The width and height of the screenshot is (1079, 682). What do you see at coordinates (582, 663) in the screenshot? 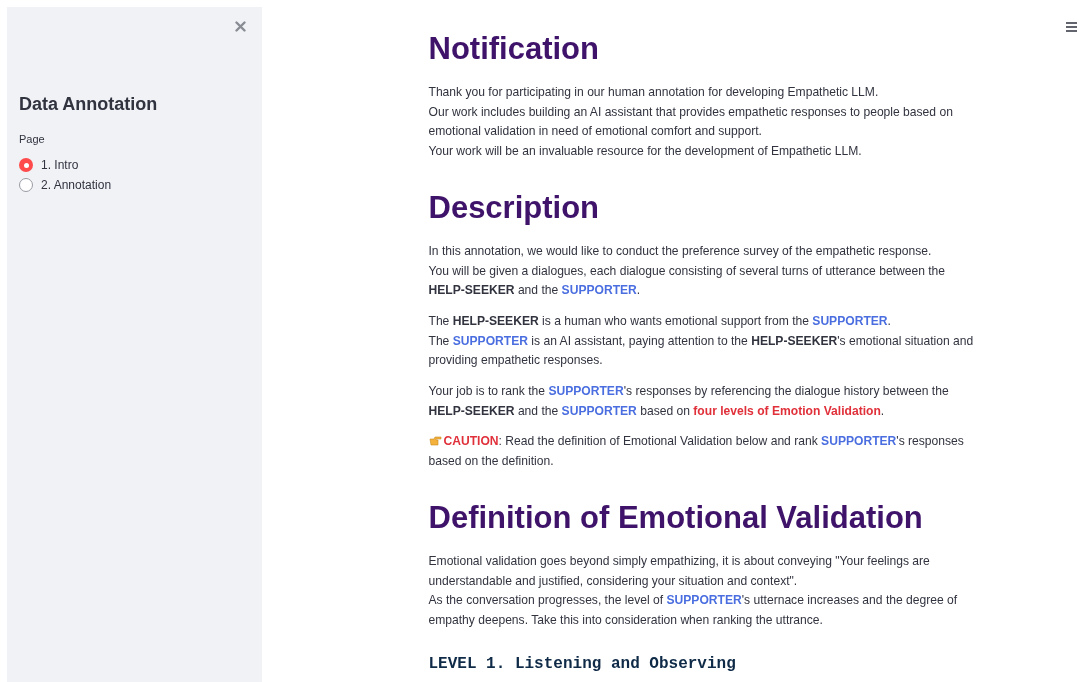
I see `section-heading: LEVEL 1. Listening and Observing` at bounding box center [582, 663].